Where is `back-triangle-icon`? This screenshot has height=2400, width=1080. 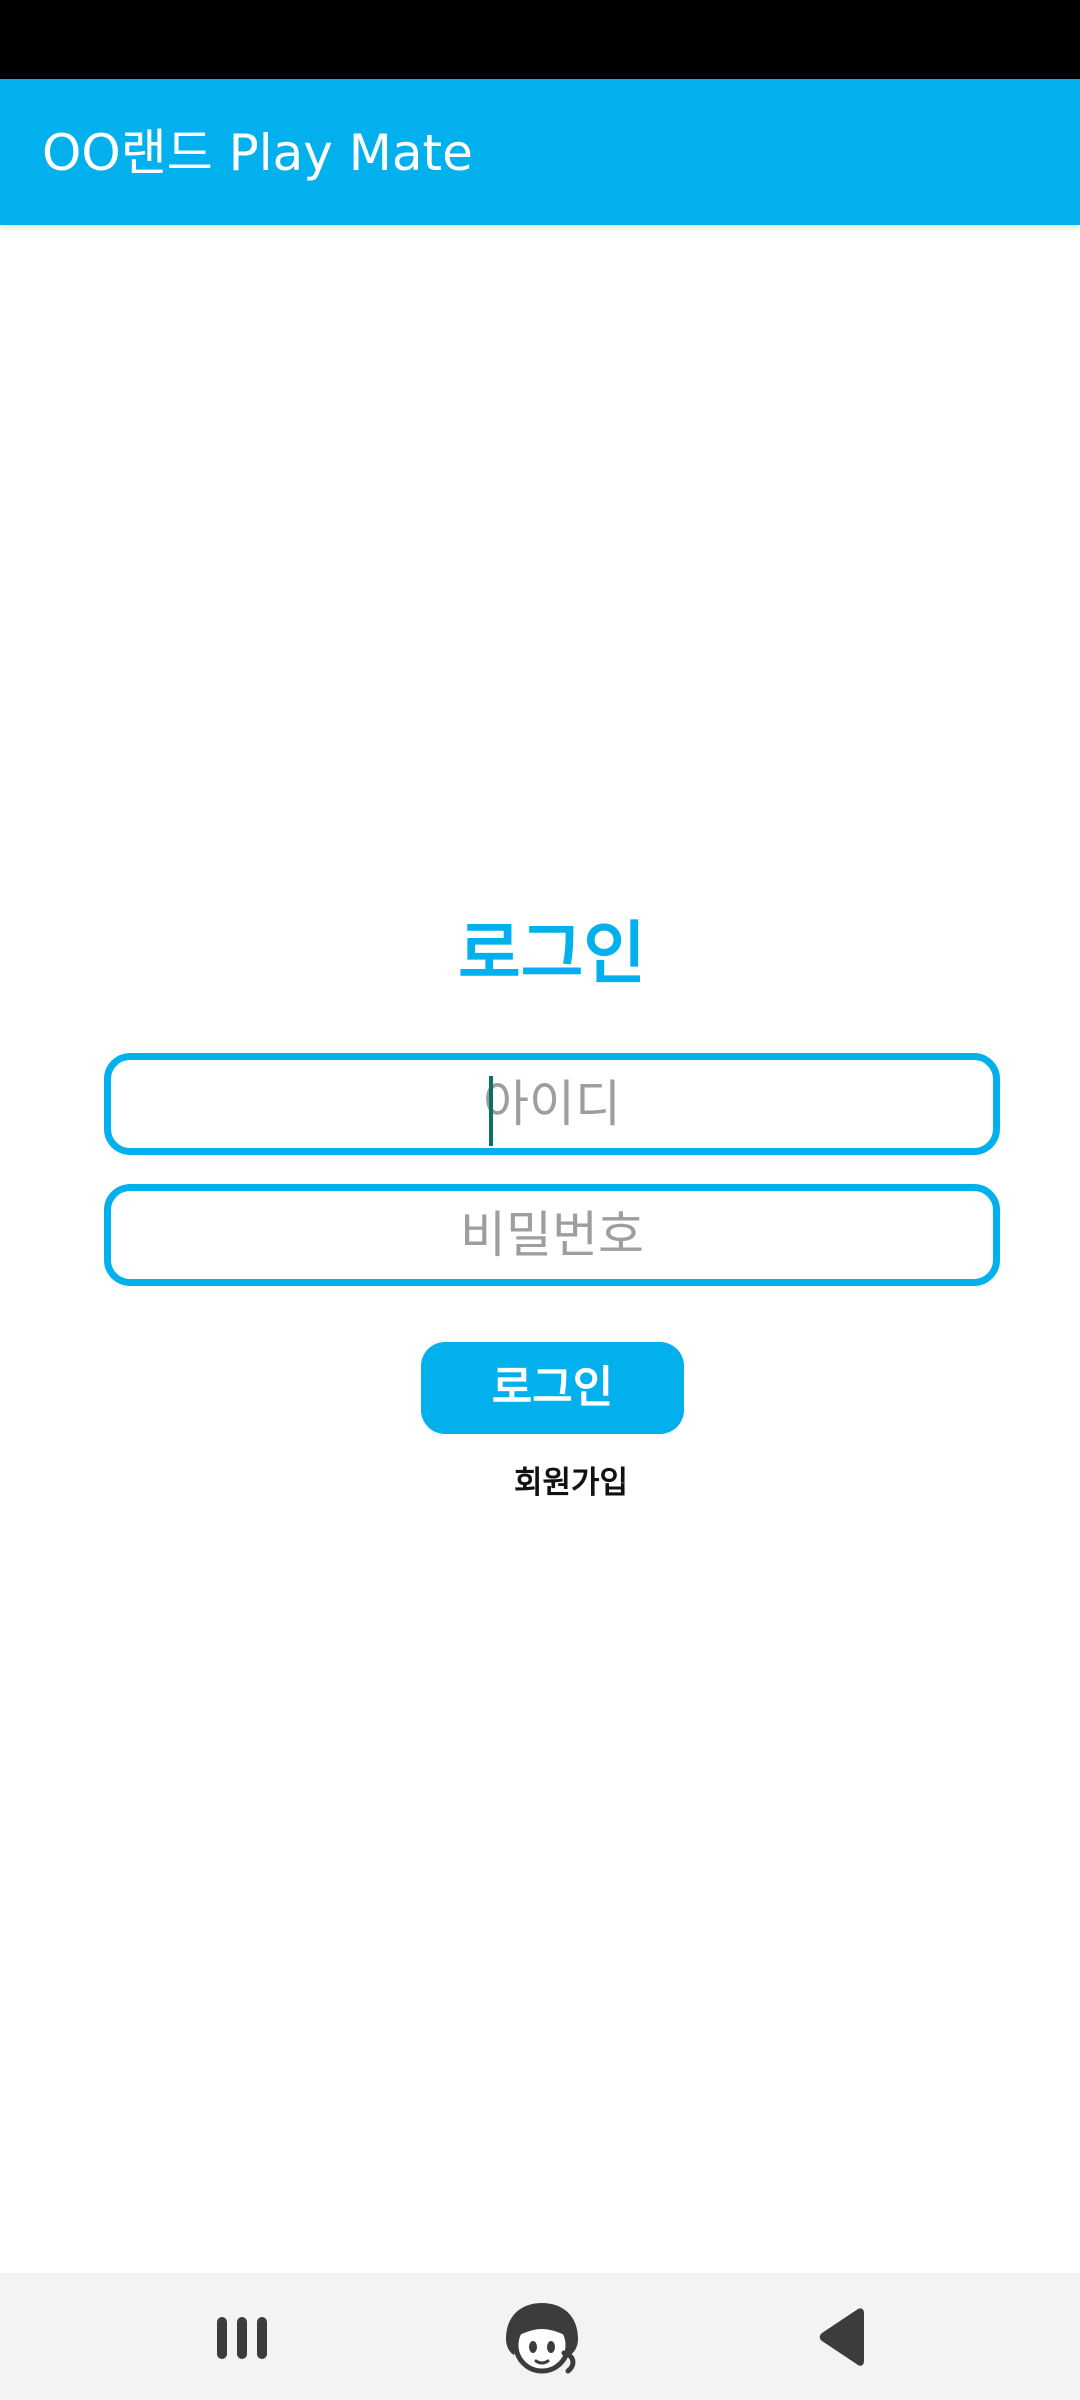 back-triangle-icon is located at coordinates (841, 2337).